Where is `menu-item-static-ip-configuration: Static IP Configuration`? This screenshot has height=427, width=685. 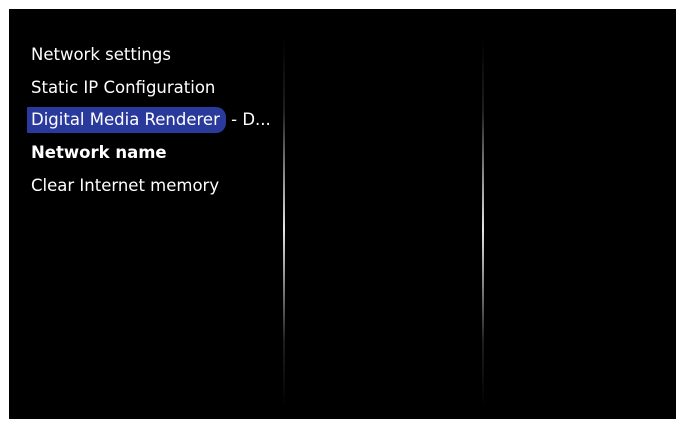 menu-item-static-ip-configuration: Static IP Configuration is located at coordinates (123, 88).